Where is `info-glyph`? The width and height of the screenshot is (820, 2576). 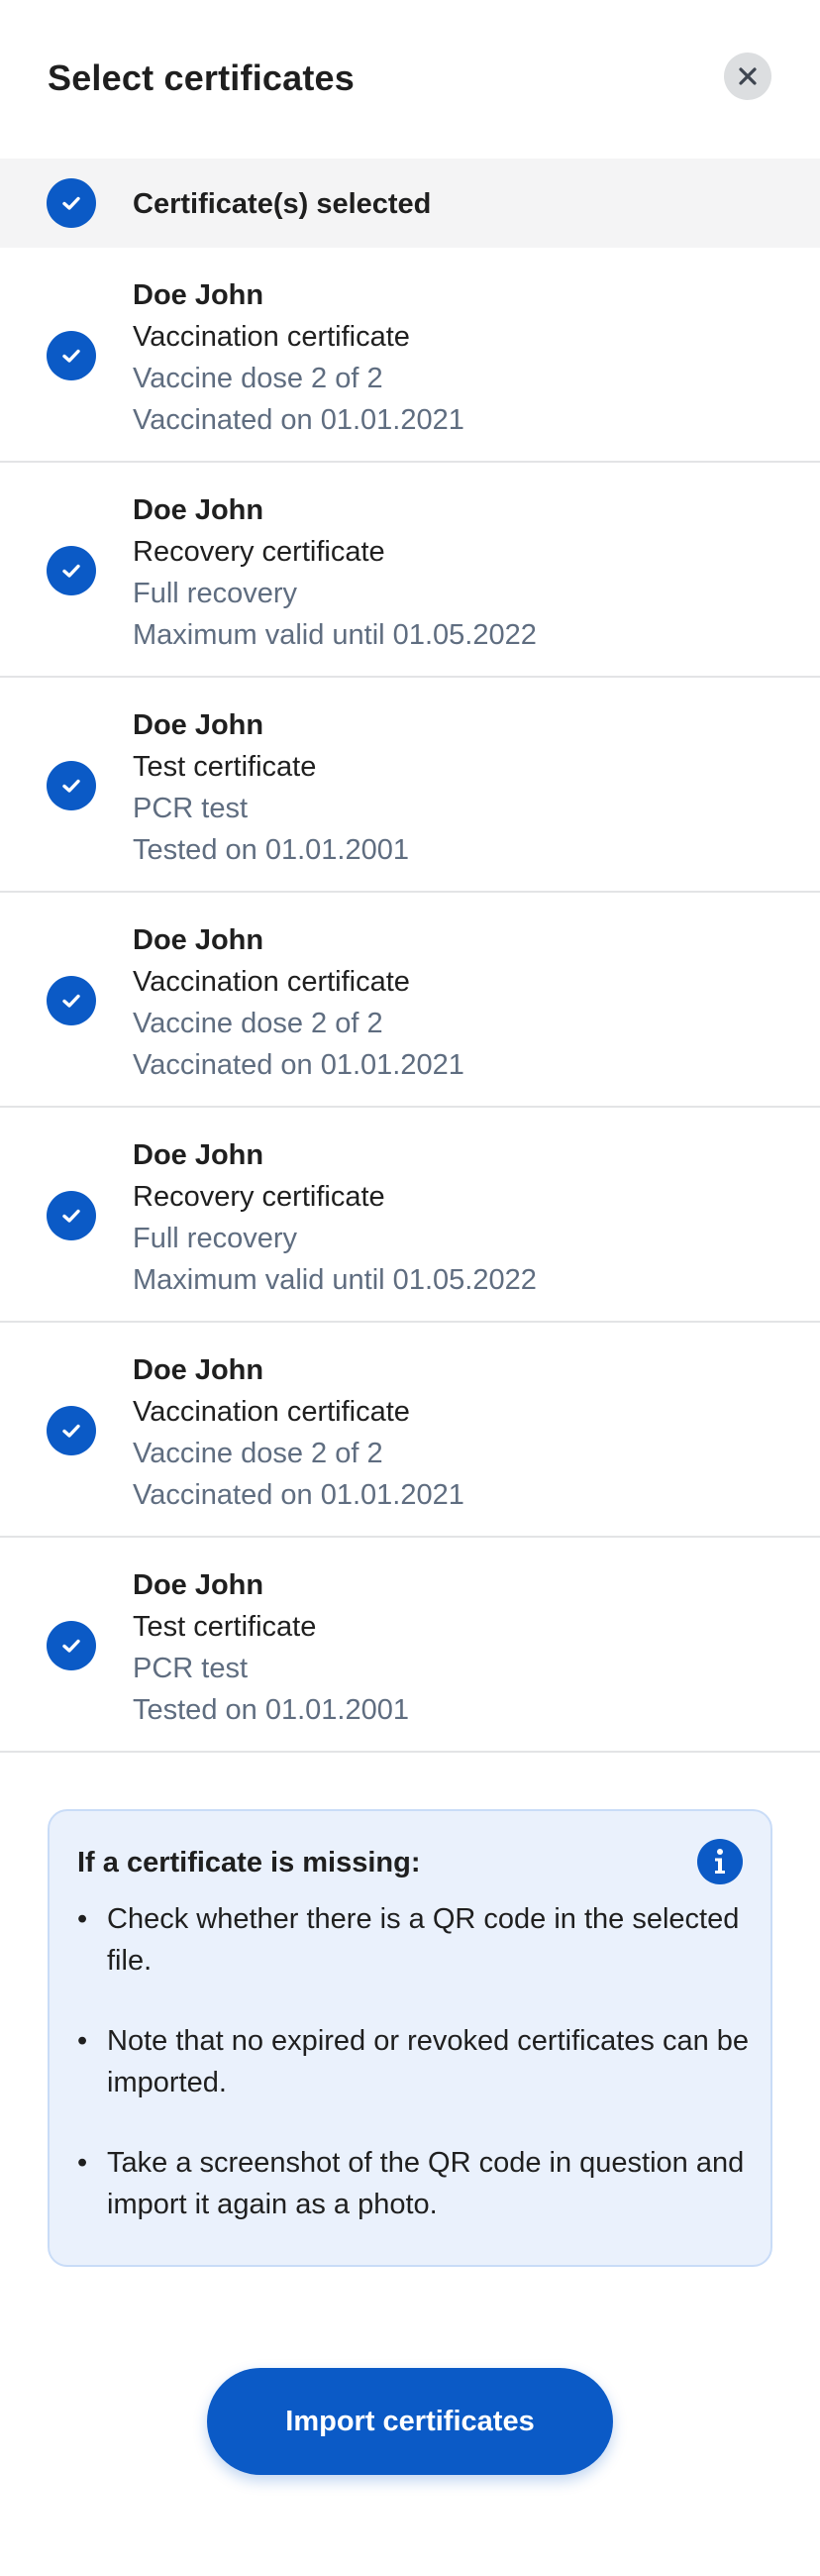
info-glyph is located at coordinates (720, 1861).